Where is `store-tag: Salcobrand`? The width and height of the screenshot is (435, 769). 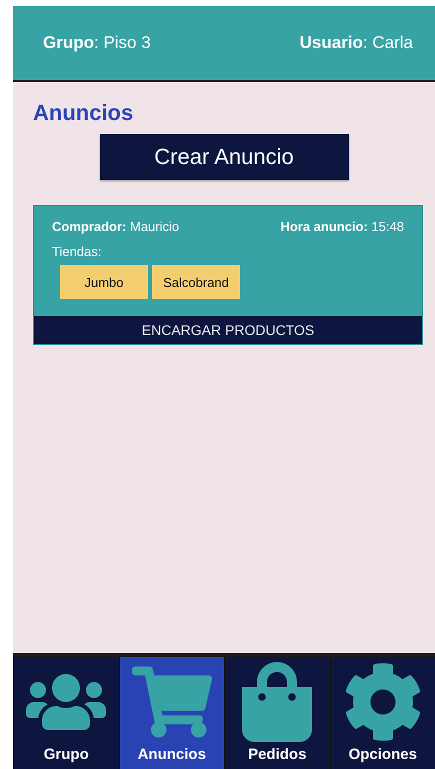
store-tag: Salcobrand is located at coordinates (196, 282).